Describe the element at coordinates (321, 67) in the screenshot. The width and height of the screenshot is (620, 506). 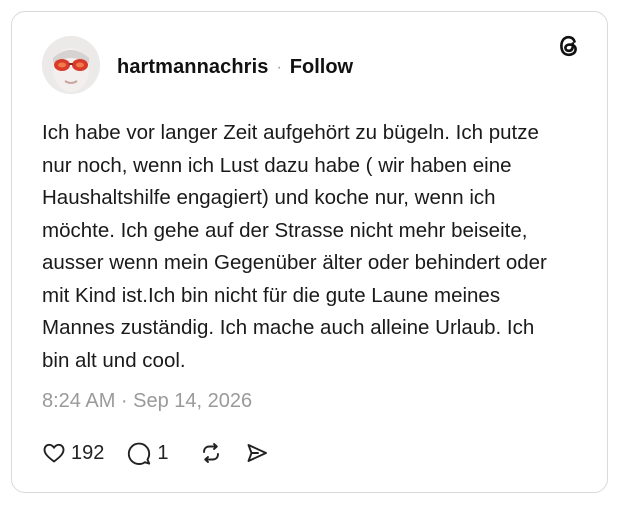
I see `follow-button: Follow` at that location.